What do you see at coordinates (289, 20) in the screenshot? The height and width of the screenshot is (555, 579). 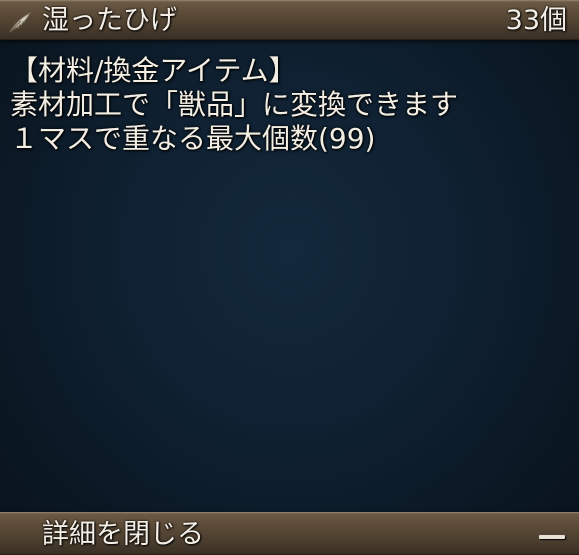 I see `item-title-bar: 湿ったひげ 33個` at bounding box center [289, 20].